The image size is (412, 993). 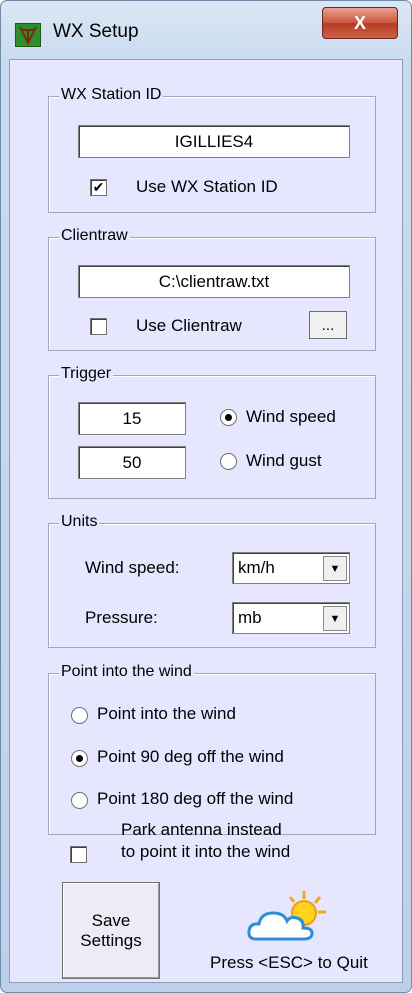 I want to click on wind-speed-radio-label: Wind speed, so click(x=291, y=416).